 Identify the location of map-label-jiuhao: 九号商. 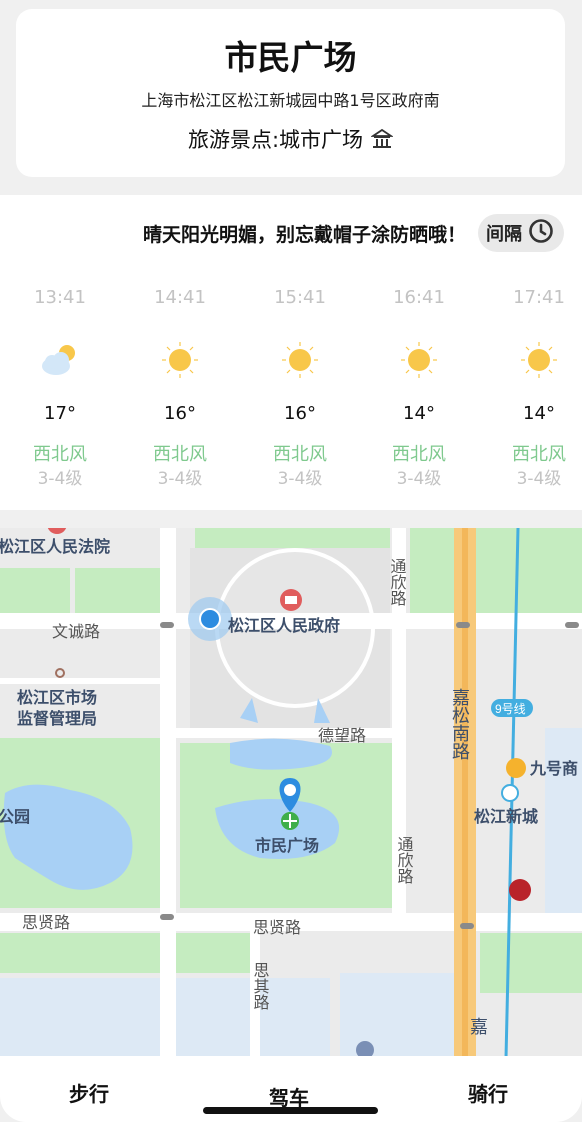
(553, 768).